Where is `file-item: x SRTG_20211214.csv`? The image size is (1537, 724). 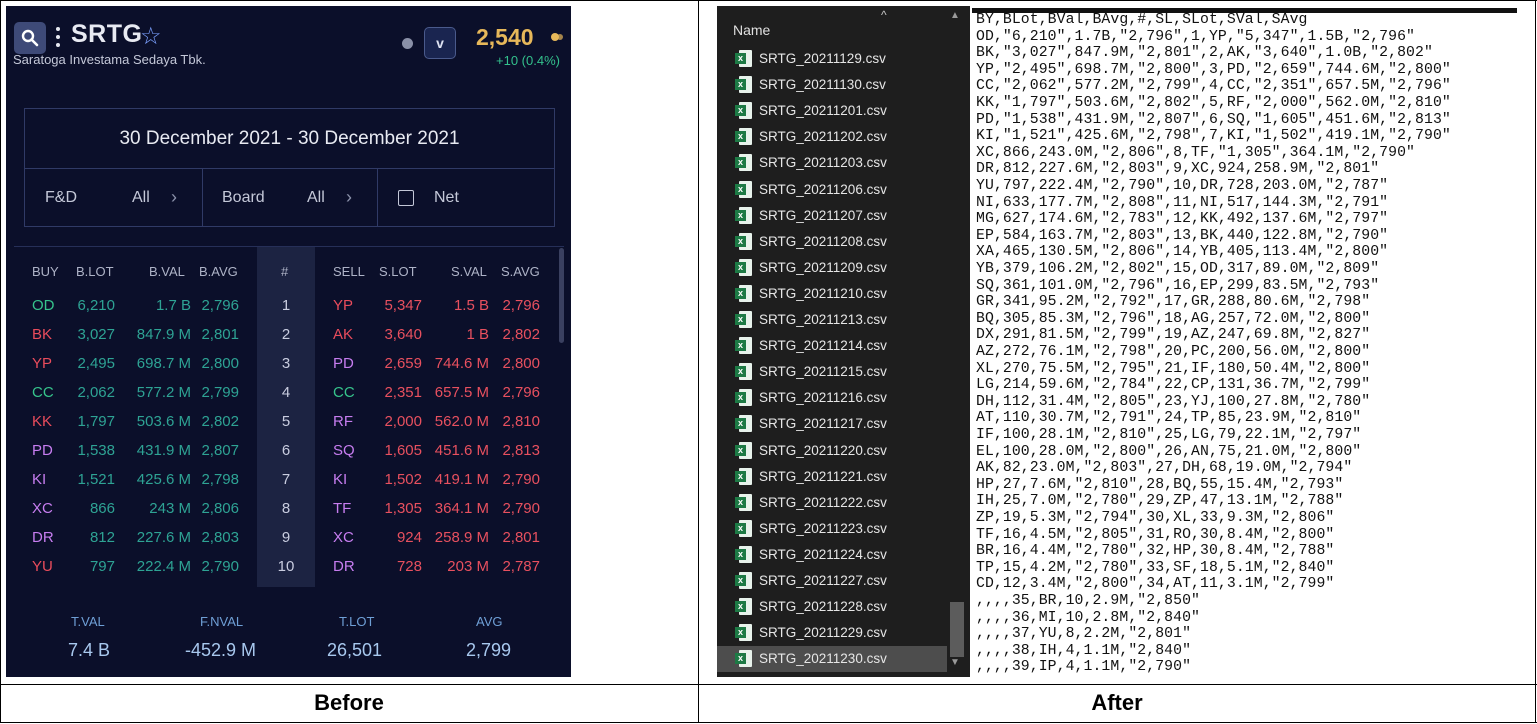
file-item: x SRTG_20211214.csv is located at coordinates (832, 346).